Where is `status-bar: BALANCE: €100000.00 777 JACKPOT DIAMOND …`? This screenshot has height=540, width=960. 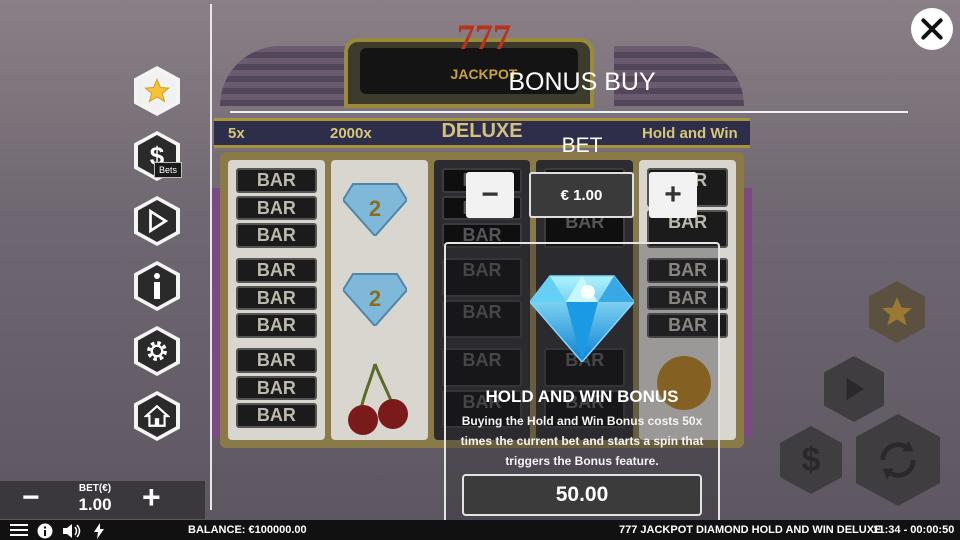 status-bar: BALANCE: €100000.00 777 JACKPOT DIAMOND … is located at coordinates (480, 530).